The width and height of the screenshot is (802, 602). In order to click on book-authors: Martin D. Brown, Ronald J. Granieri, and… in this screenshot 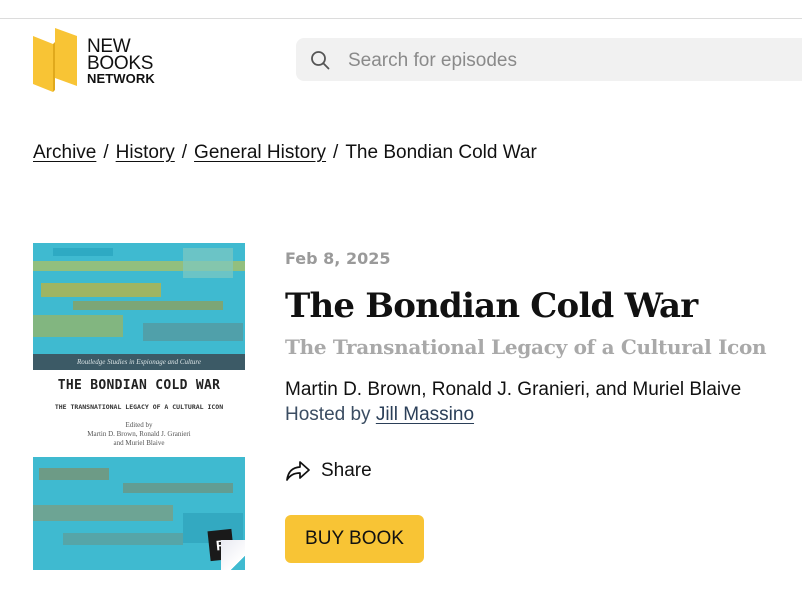, I will do `click(513, 389)`.